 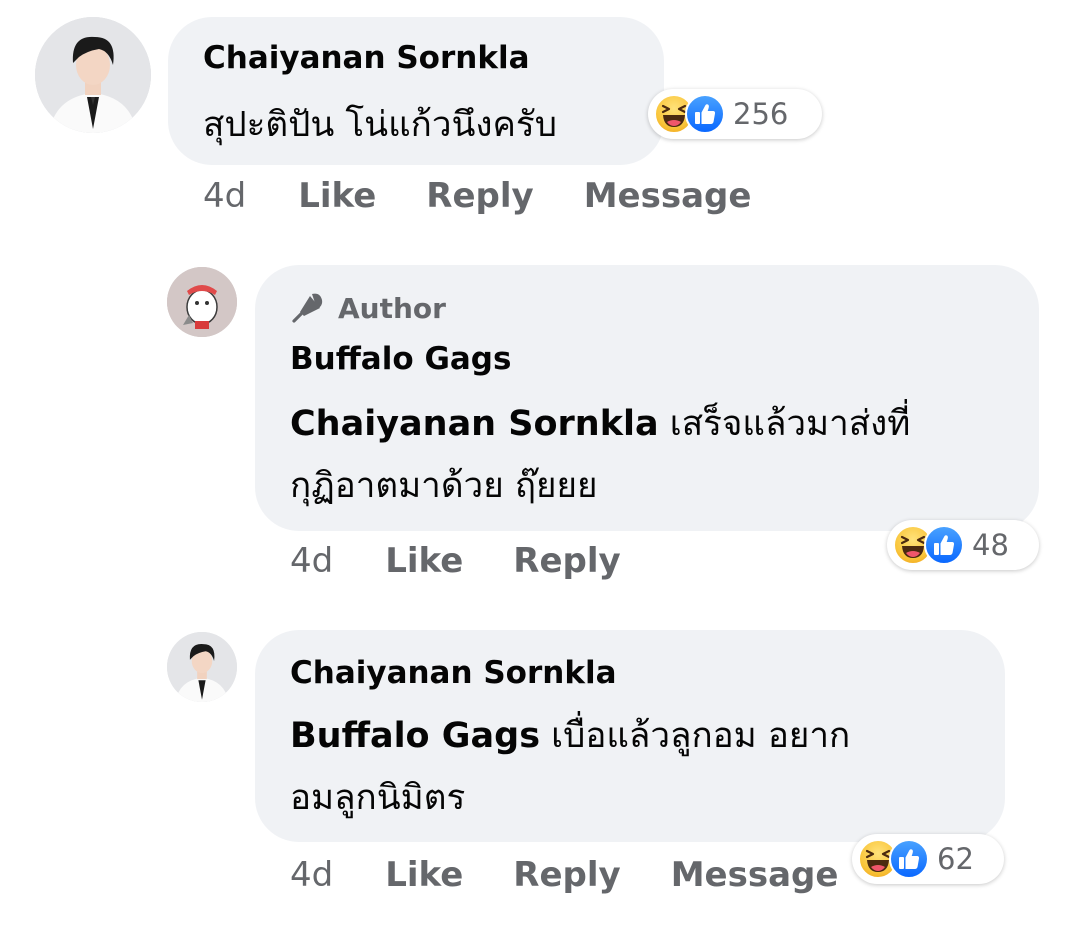 I want to click on reaction-summary: 48, so click(x=963, y=545).